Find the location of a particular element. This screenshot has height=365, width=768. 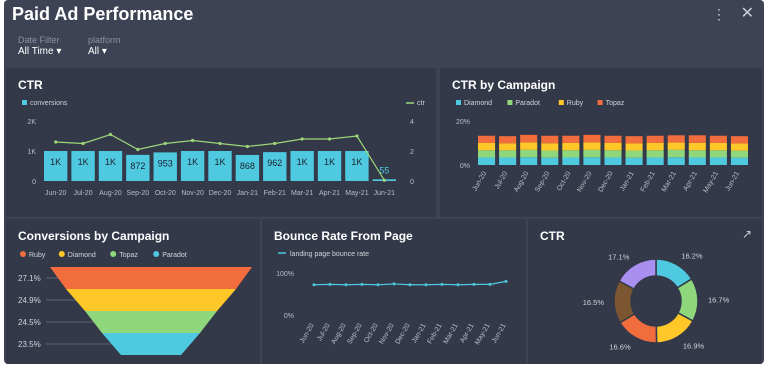

y2-tick-label: 2 is located at coordinates (412, 152).